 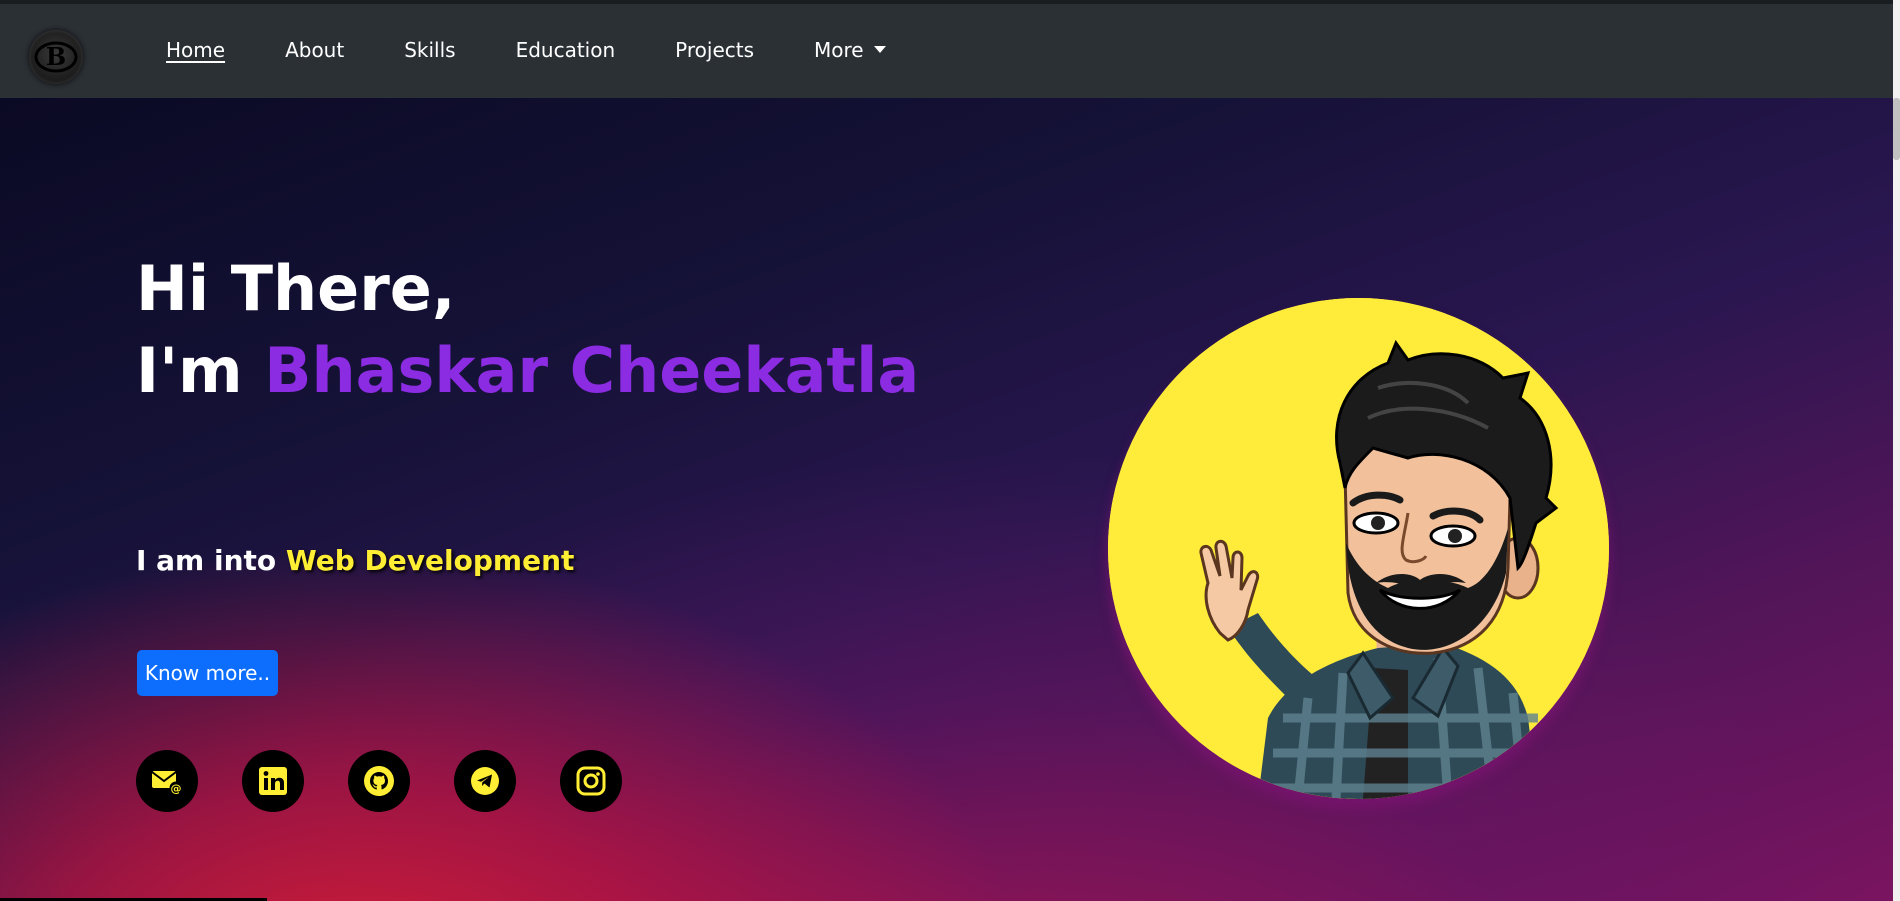 What do you see at coordinates (714, 50) in the screenshot?
I see `nav-link-projects: Projects` at bounding box center [714, 50].